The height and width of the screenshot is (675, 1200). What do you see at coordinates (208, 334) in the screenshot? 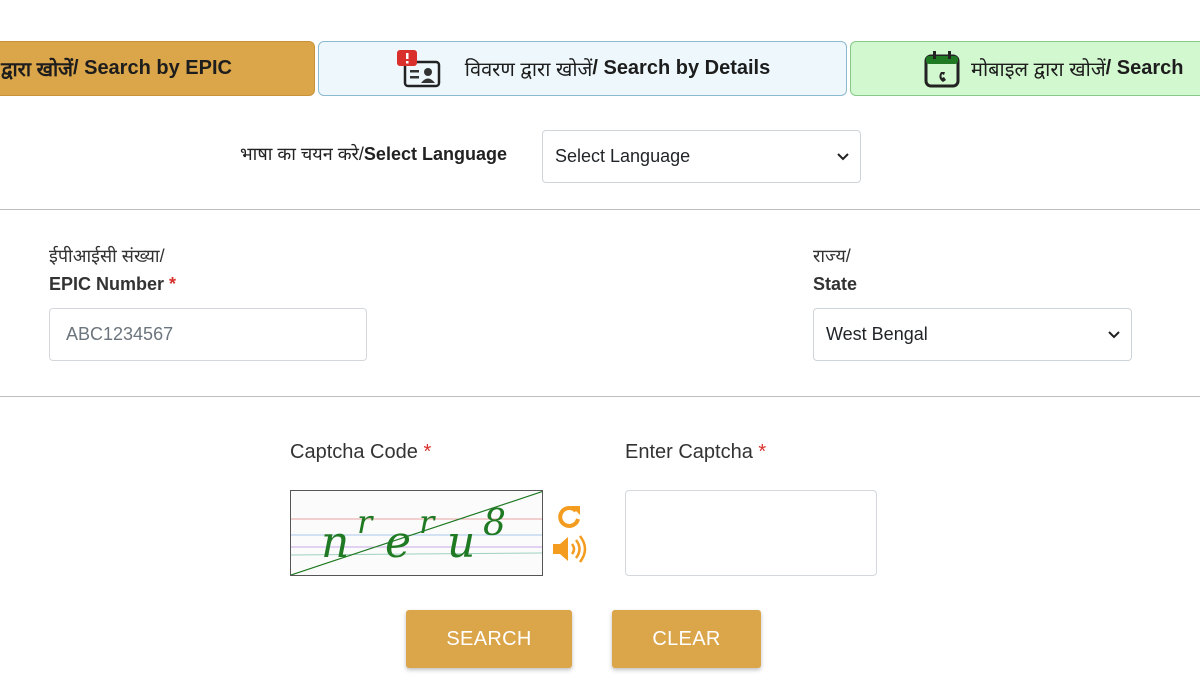
I see `epic-number-input: ABC1234567` at bounding box center [208, 334].